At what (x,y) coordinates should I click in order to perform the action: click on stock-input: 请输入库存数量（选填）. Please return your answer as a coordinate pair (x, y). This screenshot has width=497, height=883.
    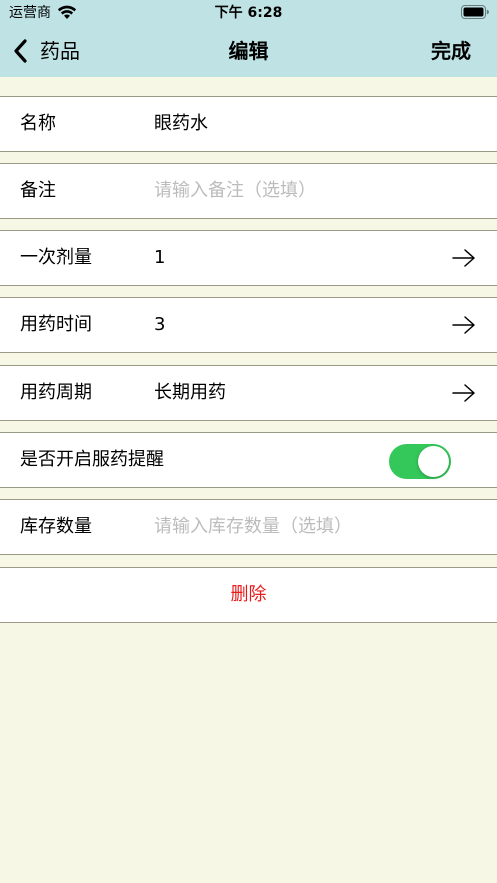
    Looking at the image, I should click on (253, 527).